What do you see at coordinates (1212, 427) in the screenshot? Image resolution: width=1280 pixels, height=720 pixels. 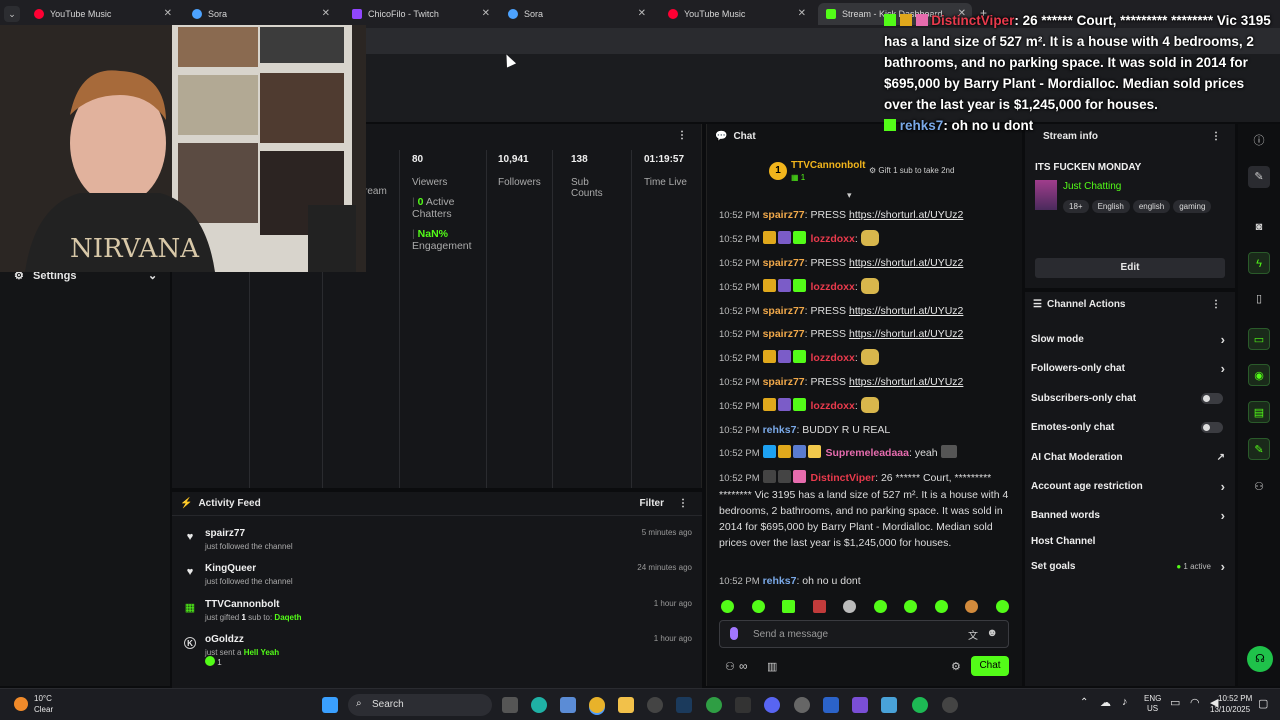 I see `emotes-only-toggle` at bounding box center [1212, 427].